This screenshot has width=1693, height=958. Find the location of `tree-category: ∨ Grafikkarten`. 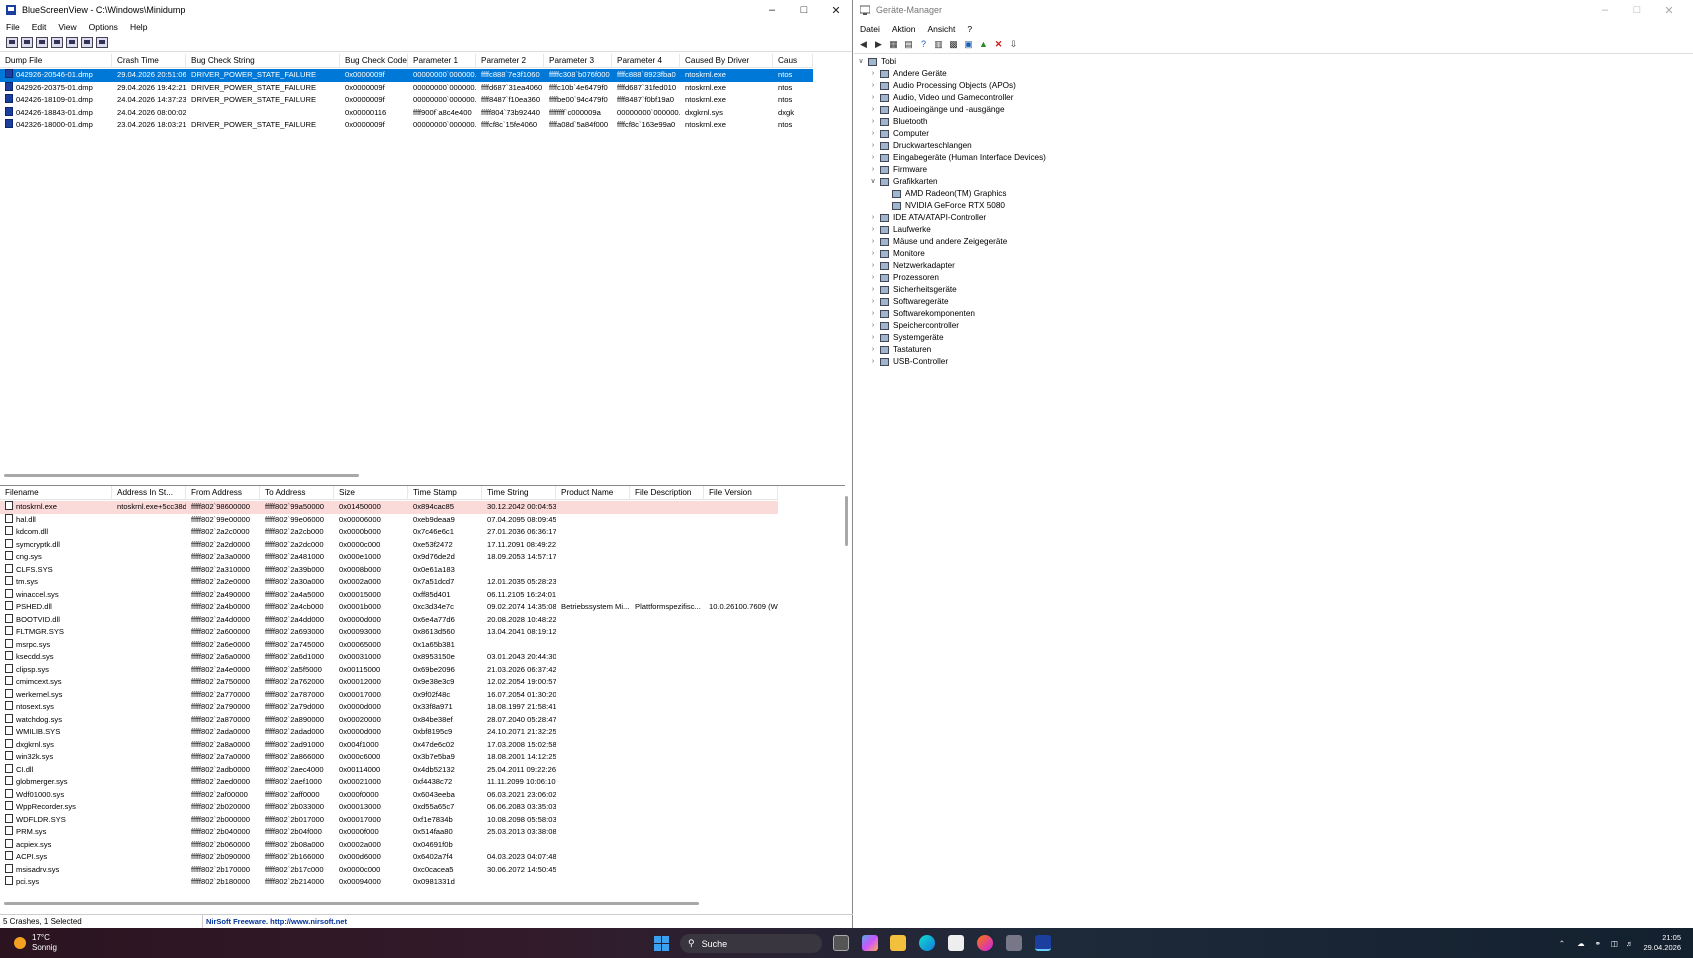

tree-category: ∨ Grafikkarten is located at coordinates (903, 182).